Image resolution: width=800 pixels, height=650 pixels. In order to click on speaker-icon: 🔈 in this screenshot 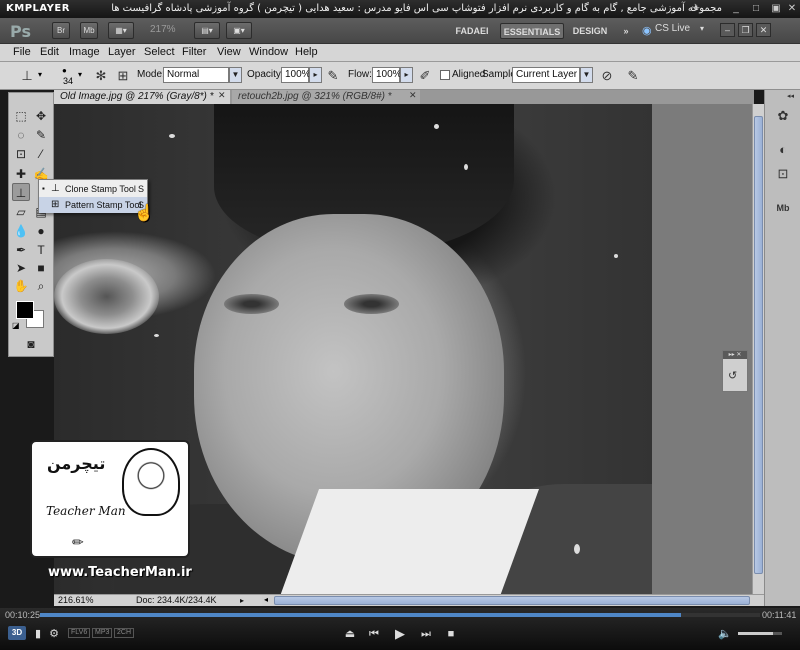, I will do `click(725, 634)`.